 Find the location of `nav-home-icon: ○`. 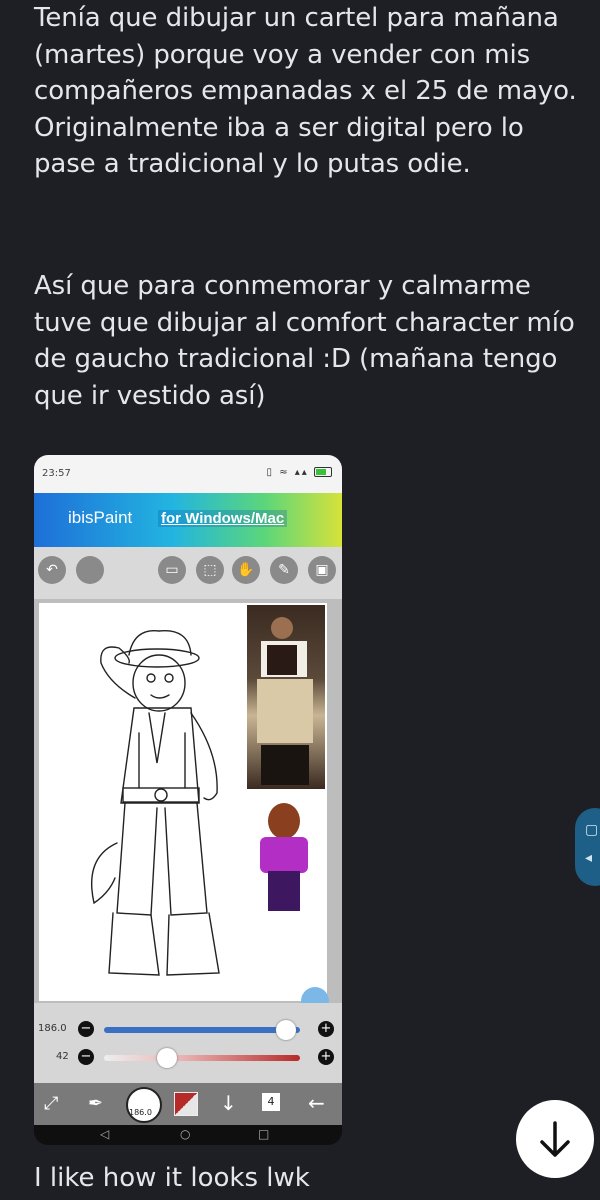

nav-home-icon: ○ is located at coordinates (185, 1134).